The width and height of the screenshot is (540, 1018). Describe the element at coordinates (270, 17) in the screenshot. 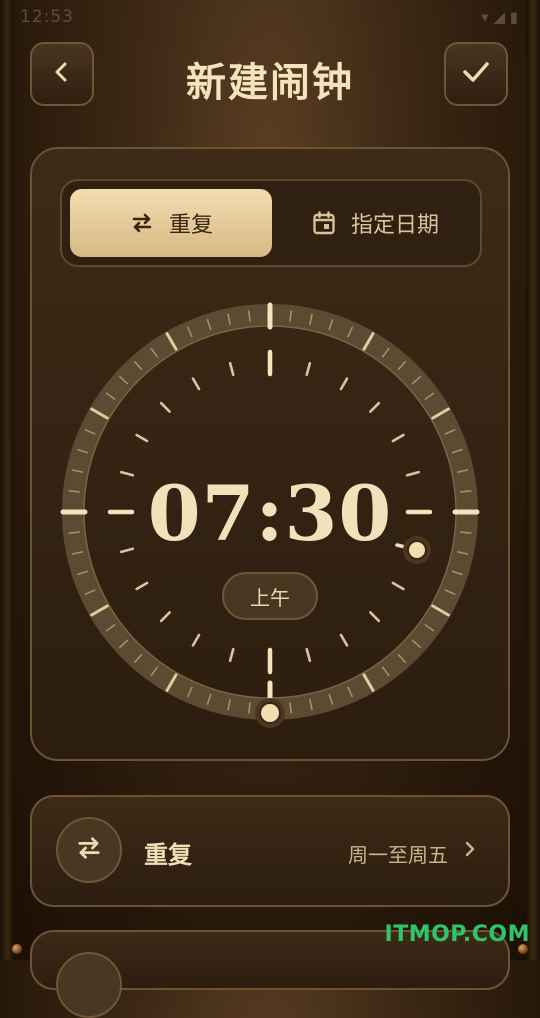

I see `status-bar: 12:53 ▾ ◢ ▮` at that location.